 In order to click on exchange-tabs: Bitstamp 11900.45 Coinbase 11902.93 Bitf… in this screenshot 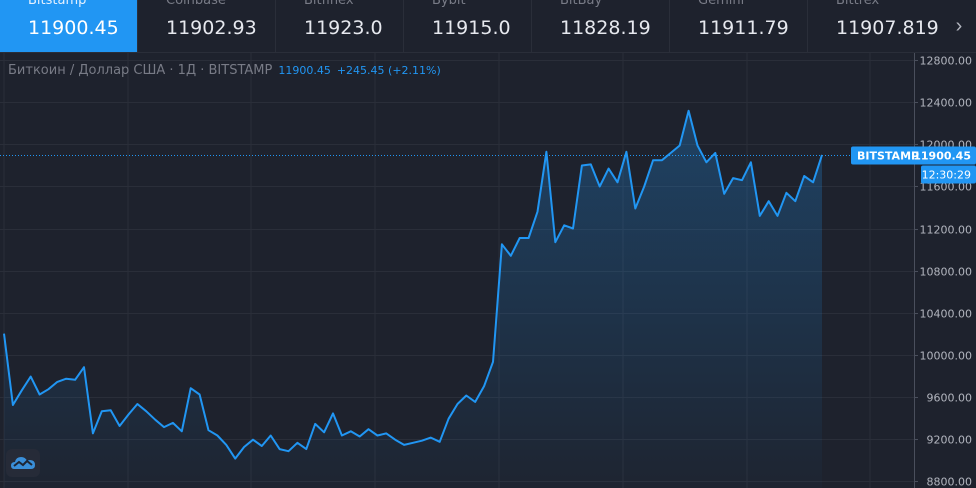, I will do `click(488, 26)`.